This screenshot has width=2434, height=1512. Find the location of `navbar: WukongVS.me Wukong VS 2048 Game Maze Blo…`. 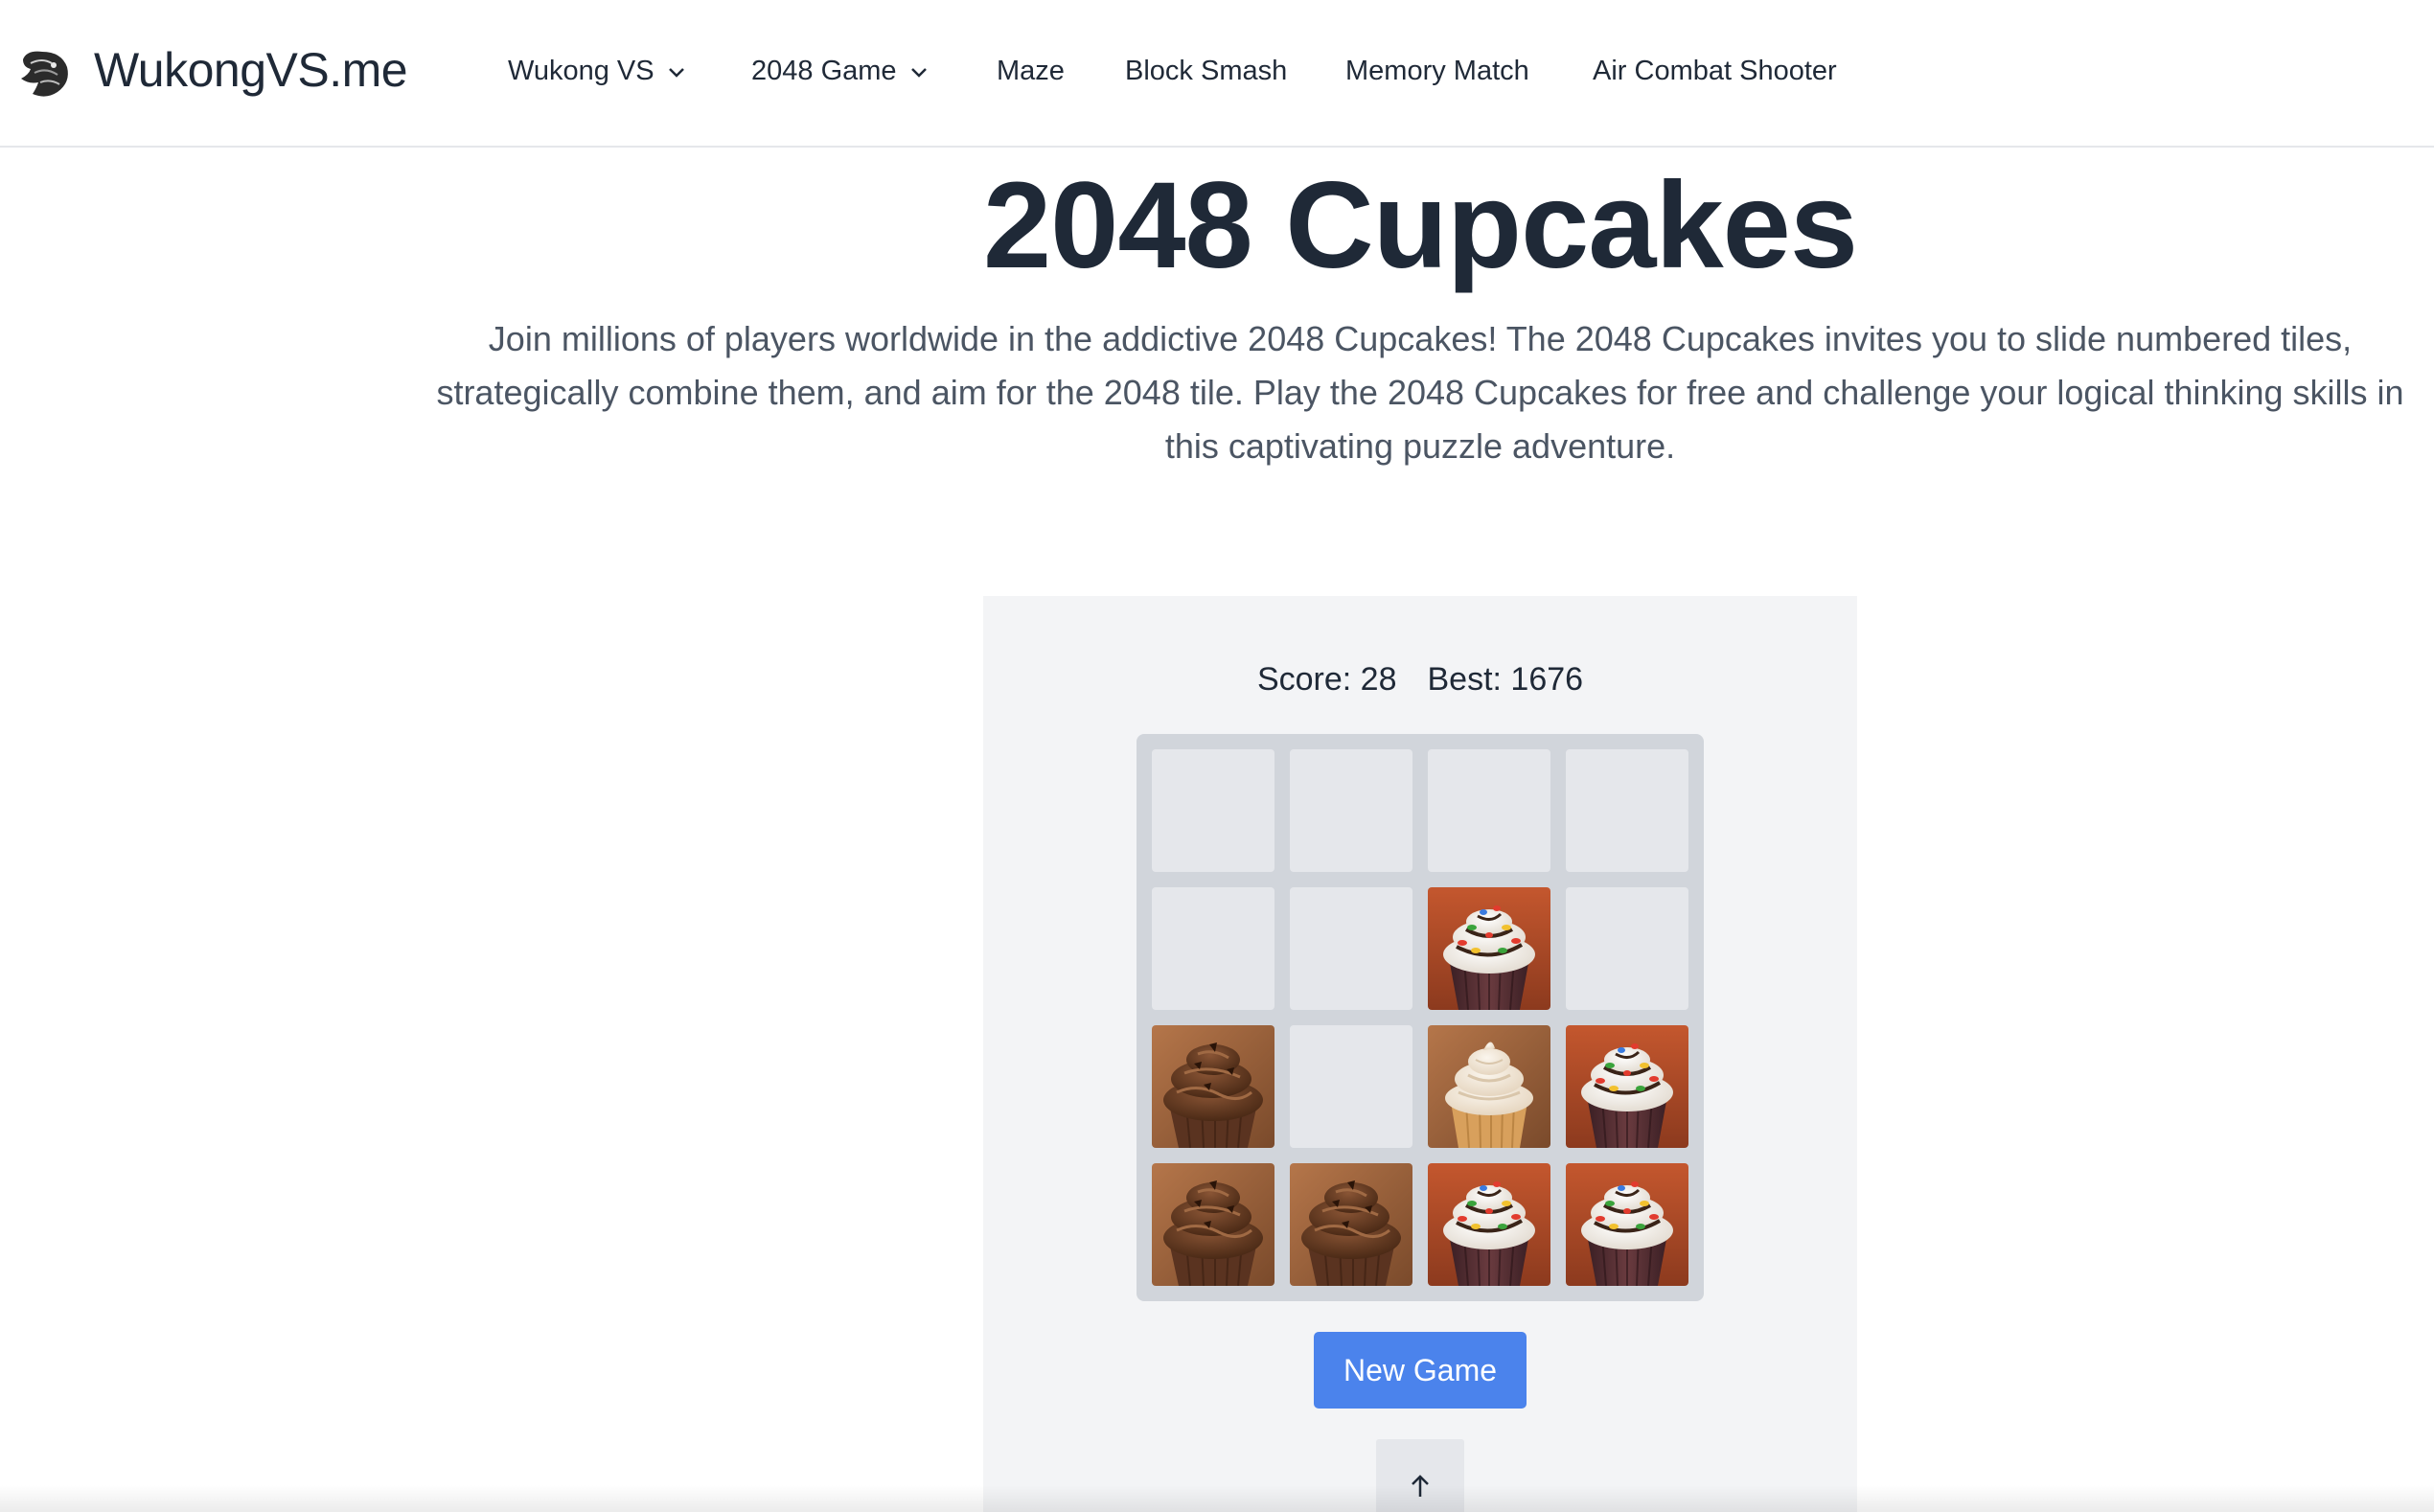

navbar: WukongVS.me Wukong VS 2048 Game Maze Blo… is located at coordinates (1217, 74).